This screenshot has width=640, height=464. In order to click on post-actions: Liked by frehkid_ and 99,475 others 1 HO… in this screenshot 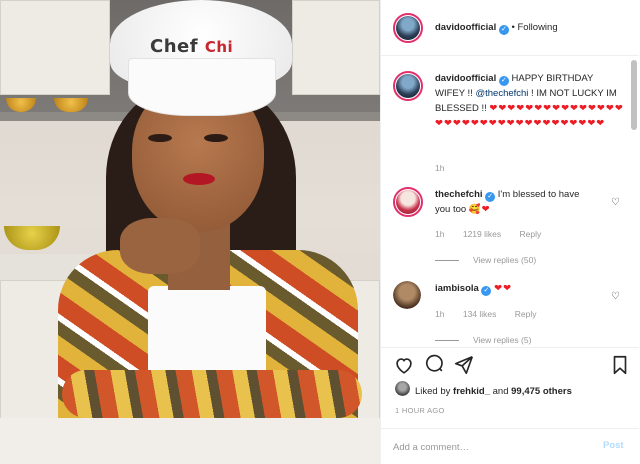, I will do `click(510, 405)`.